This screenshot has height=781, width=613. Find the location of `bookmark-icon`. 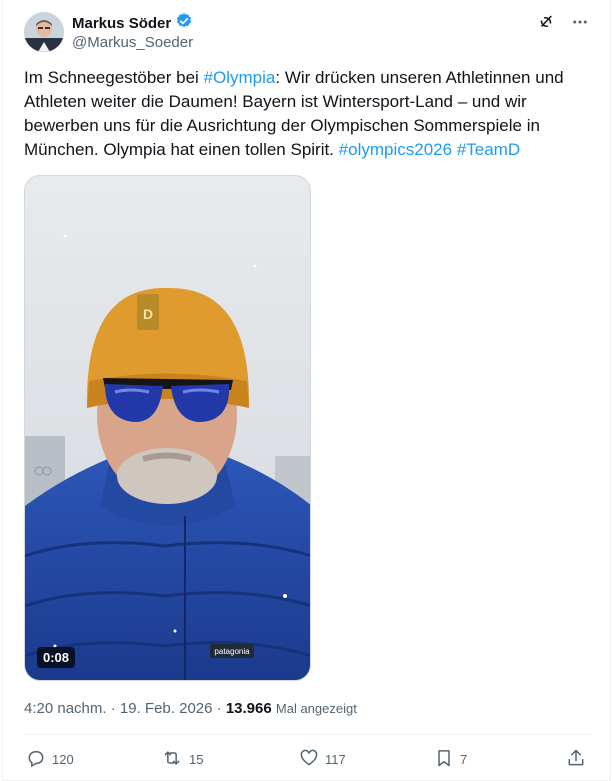

bookmark-icon is located at coordinates (444, 759).